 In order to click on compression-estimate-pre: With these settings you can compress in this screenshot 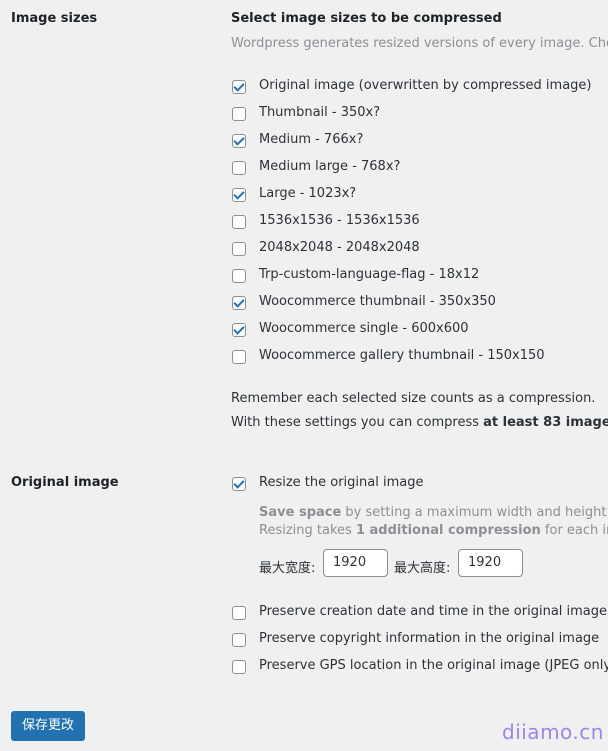, I will do `click(357, 422)`.